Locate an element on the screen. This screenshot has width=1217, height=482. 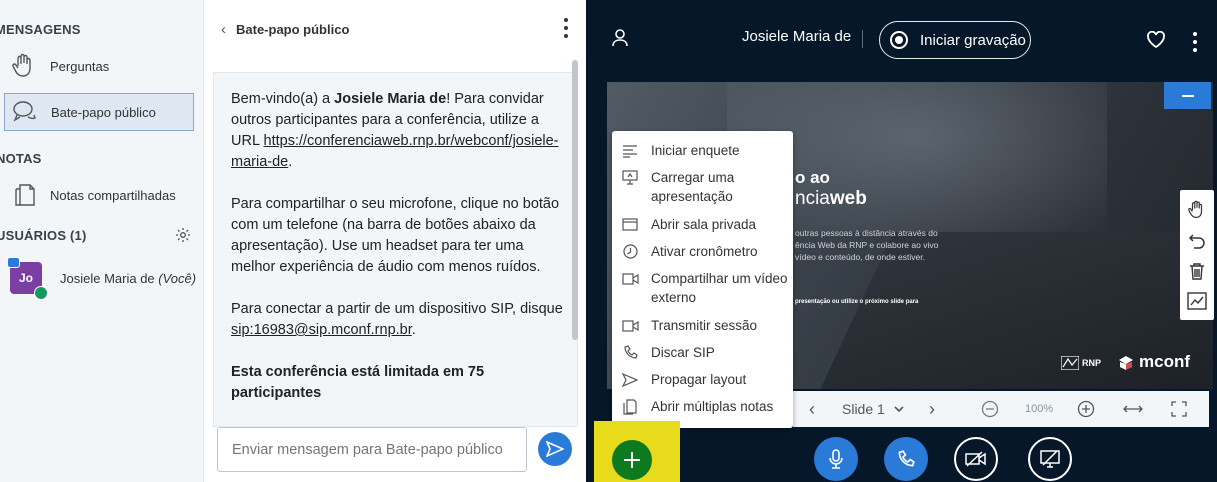
stream-icon is located at coordinates (630, 325).